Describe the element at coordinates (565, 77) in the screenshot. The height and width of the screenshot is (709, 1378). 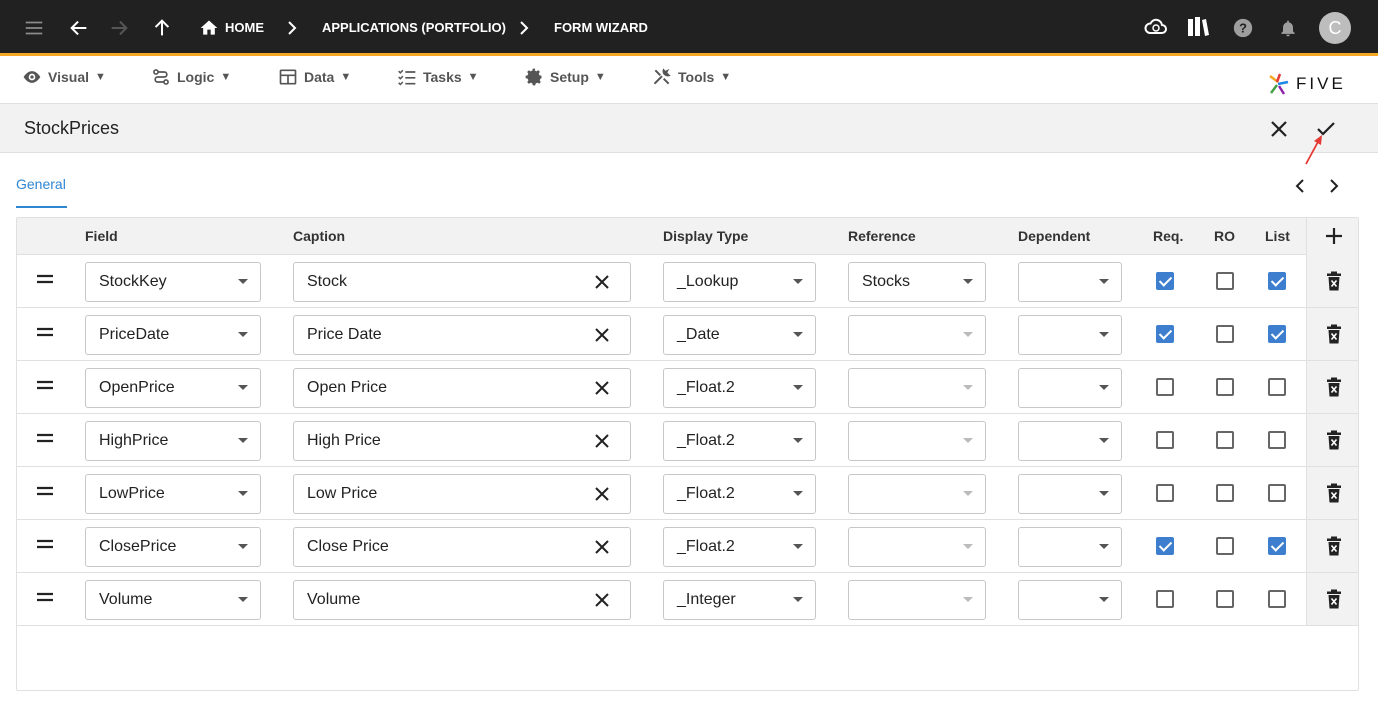
I see `menu-setup: Setup ▼` at that location.